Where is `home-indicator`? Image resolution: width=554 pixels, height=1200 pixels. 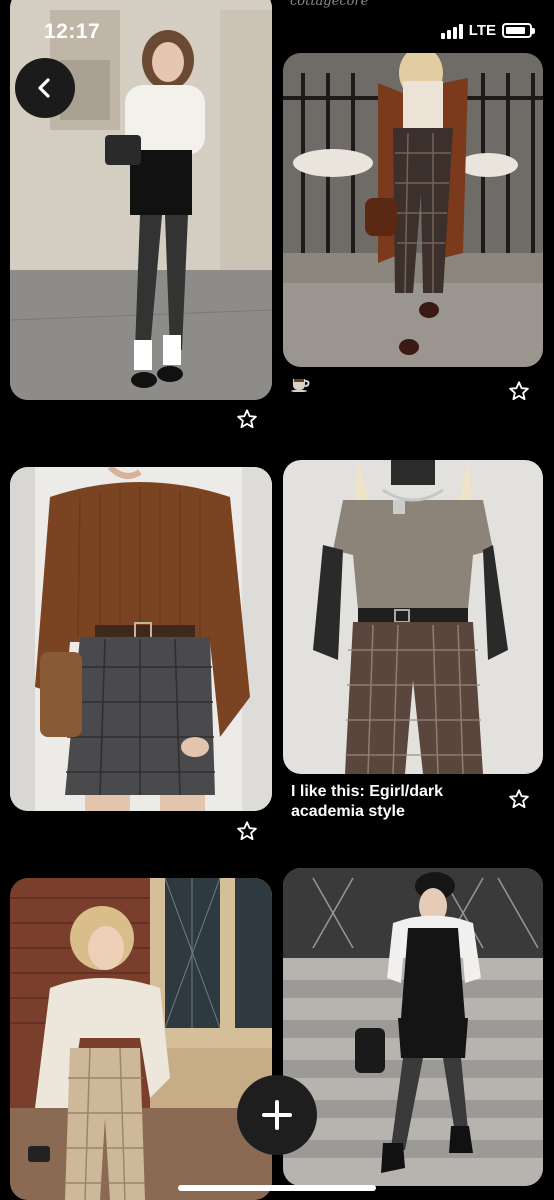
home-indicator is located at coordinates (277, 1188).